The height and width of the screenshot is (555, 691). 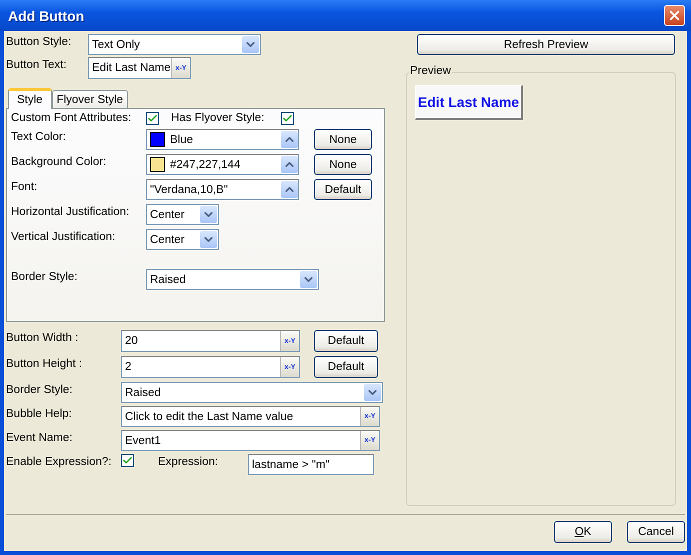 I want to click on group-title: Preview, so click(x=430, y=71).